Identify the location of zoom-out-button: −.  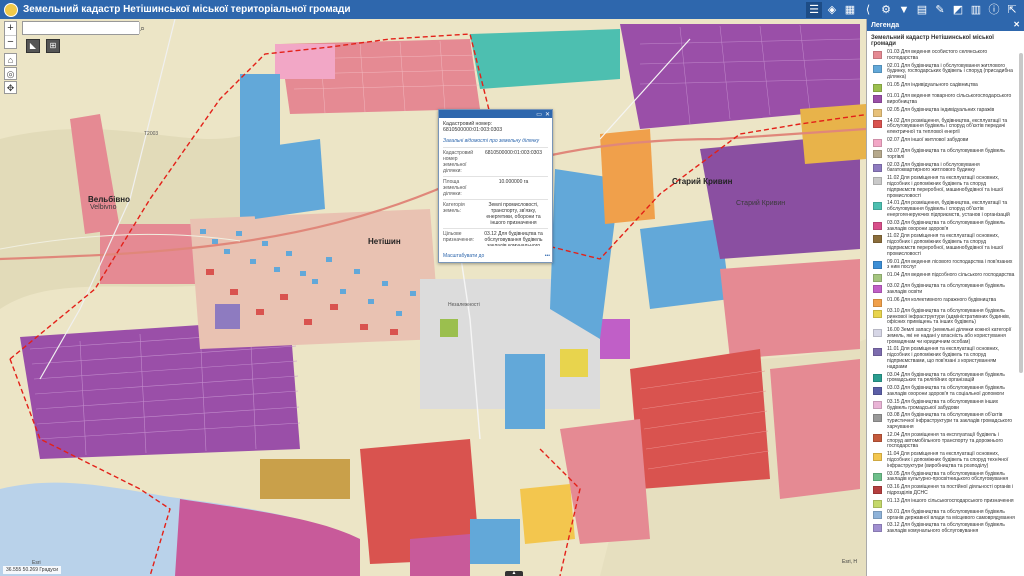
(10, 41).